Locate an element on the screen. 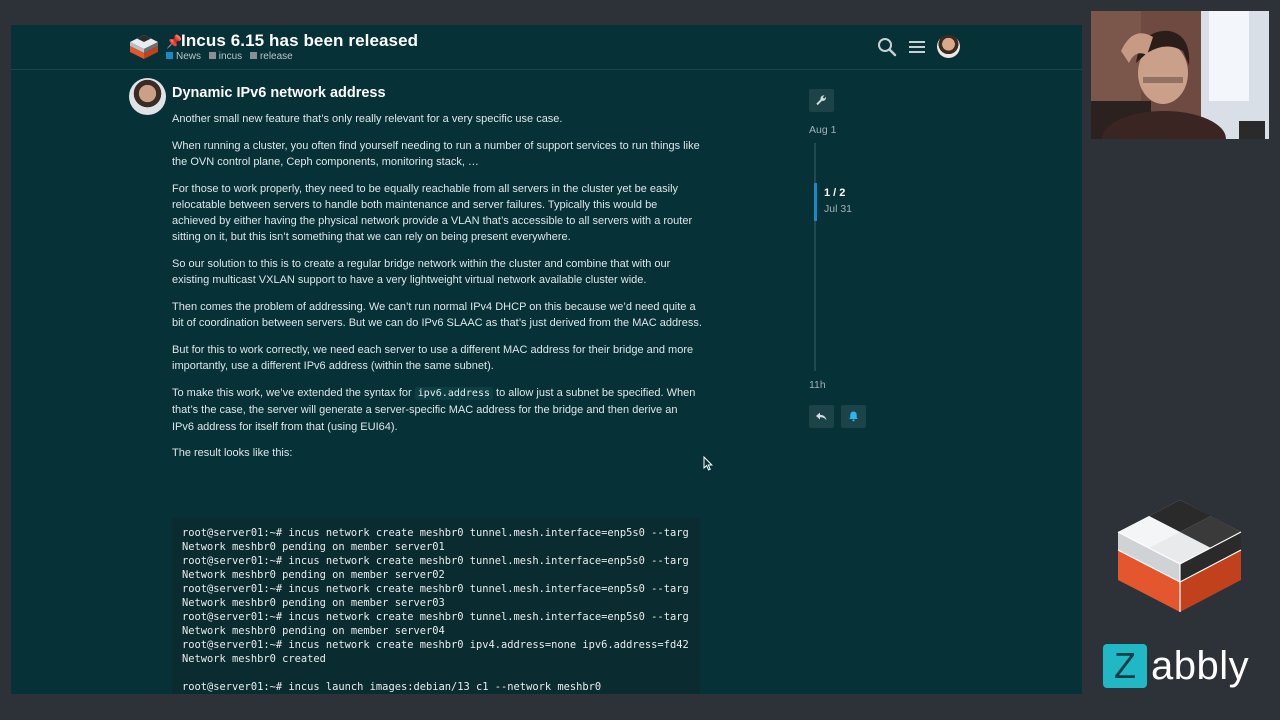 The image size is (1280, 720). topic-title: Incus 6.15 has been released is located at coordinates (299, 41).